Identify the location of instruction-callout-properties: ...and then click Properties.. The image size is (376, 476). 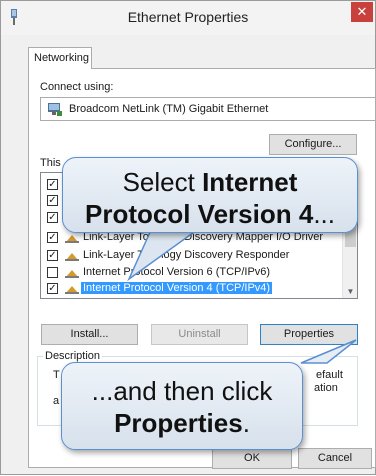
(182, 406).